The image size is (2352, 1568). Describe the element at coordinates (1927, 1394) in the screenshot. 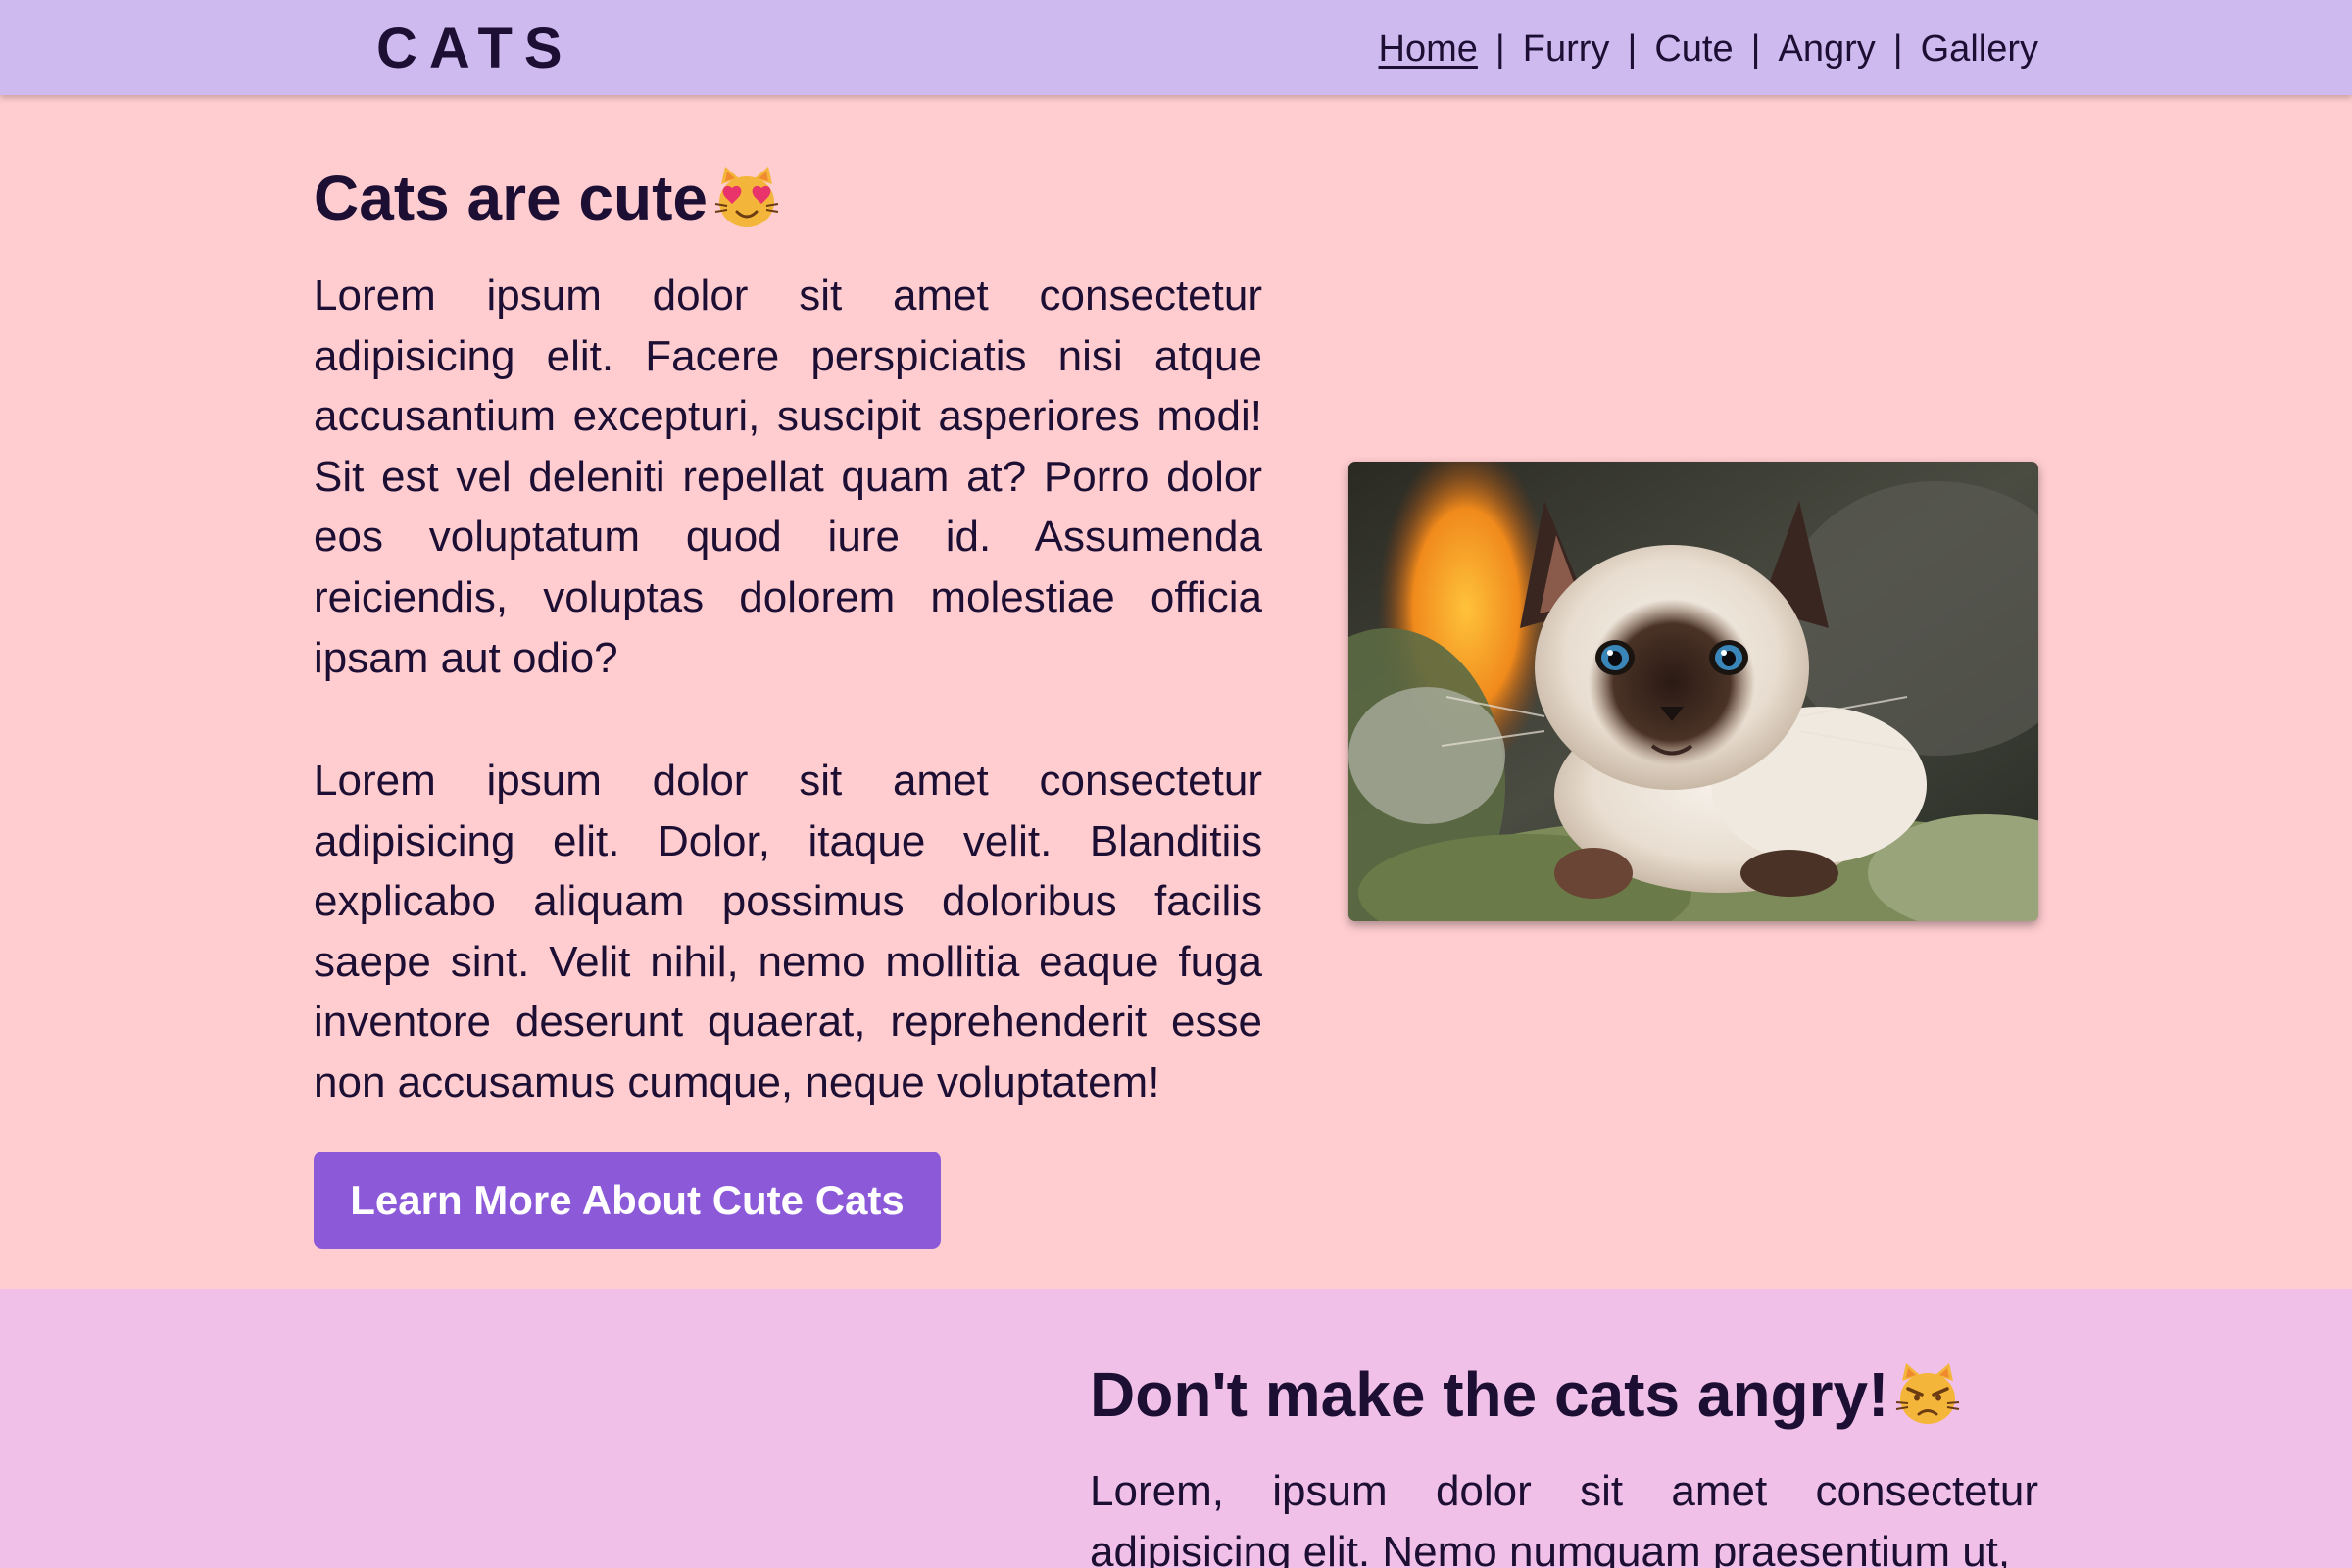

I see `pouting-cat-icon` at that location.